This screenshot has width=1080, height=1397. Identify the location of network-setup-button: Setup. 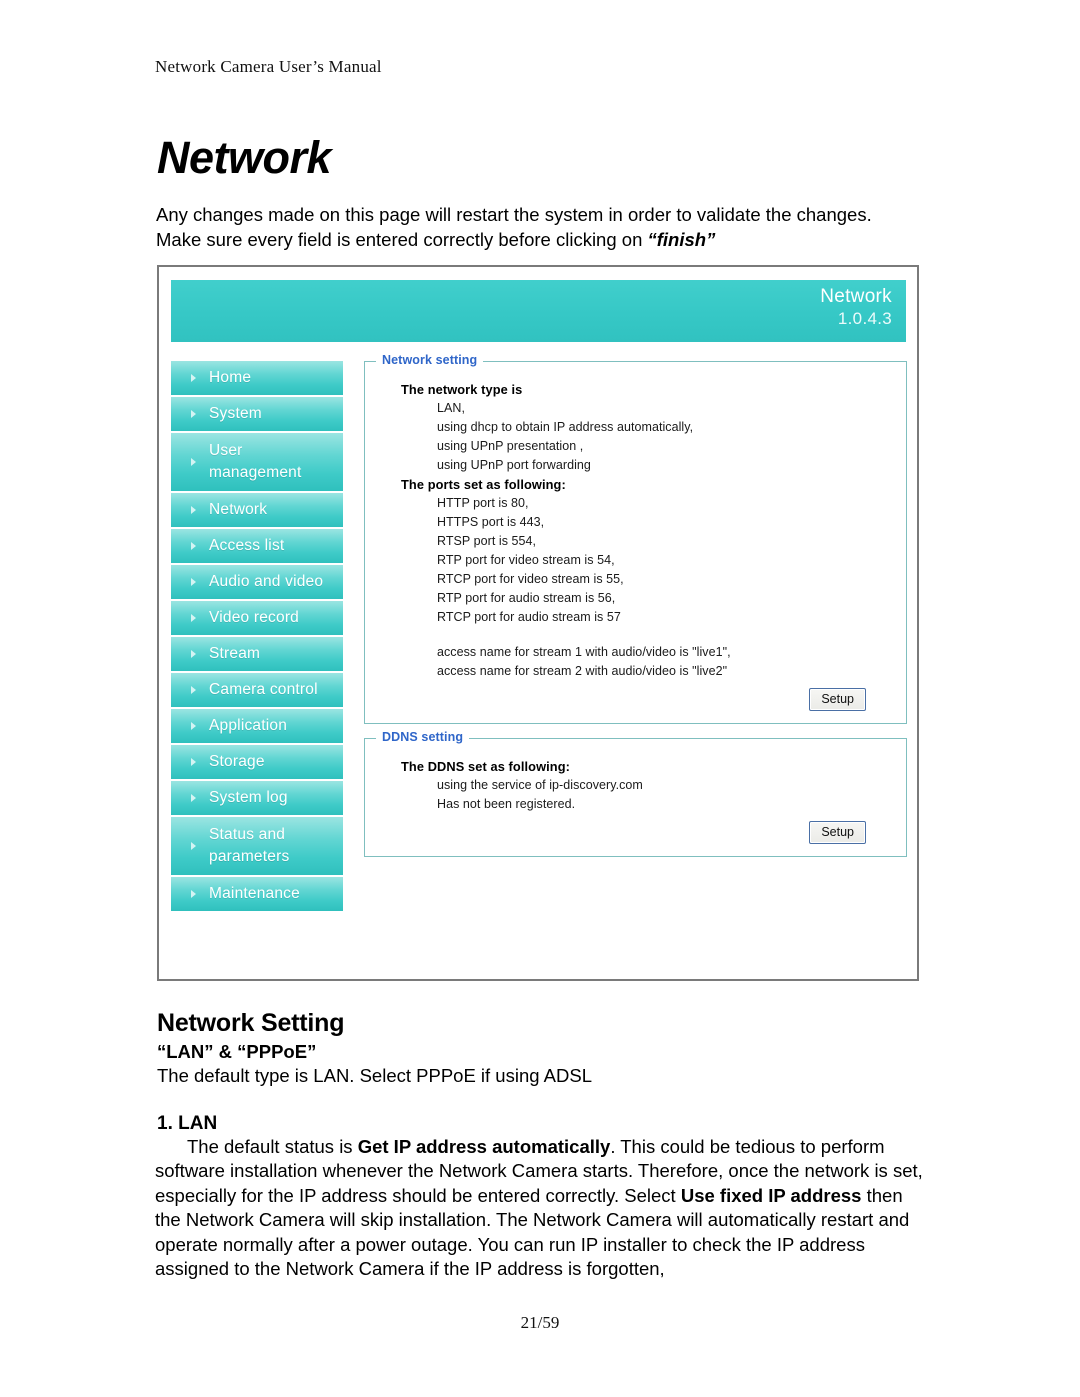
(837, 699).